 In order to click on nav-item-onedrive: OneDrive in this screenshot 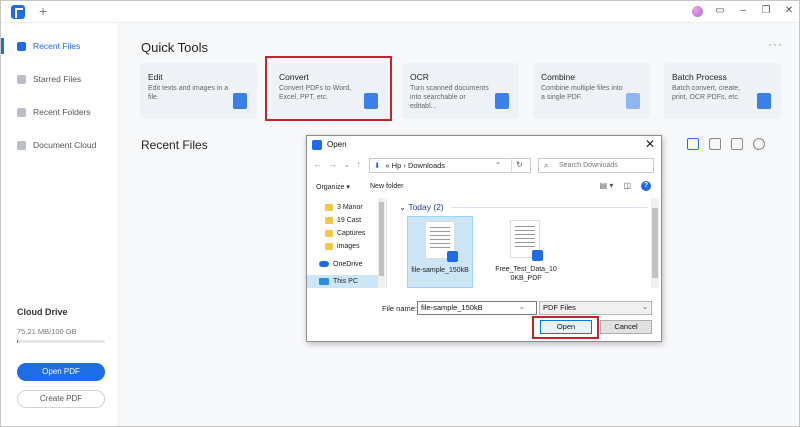, I will do `click(346, 264)`.